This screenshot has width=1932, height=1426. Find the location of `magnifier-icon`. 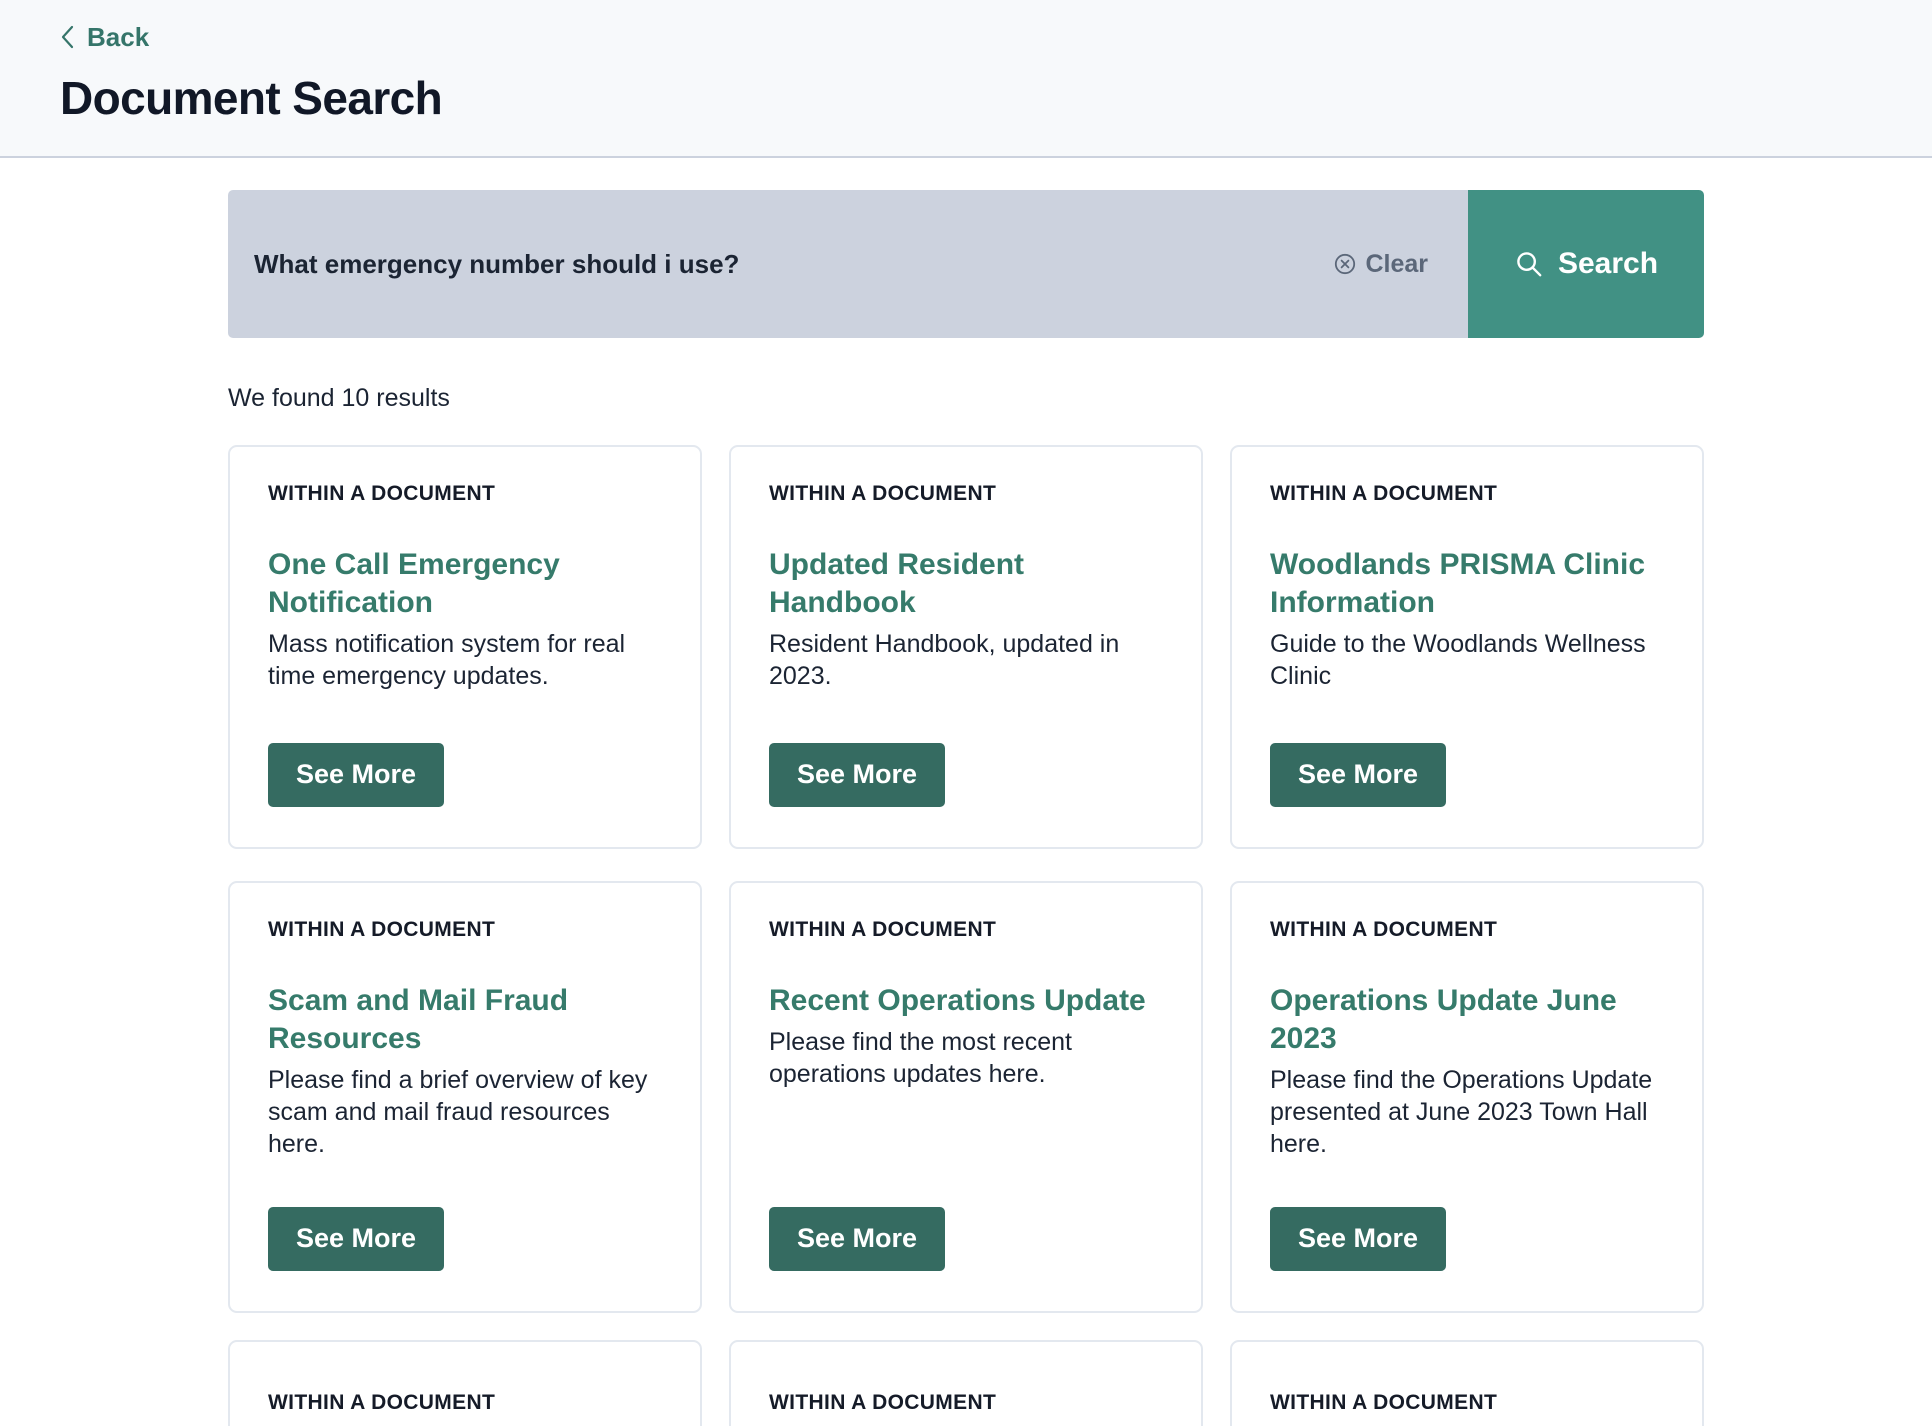

magnifier-icon is located at coordinates (1529, 264).